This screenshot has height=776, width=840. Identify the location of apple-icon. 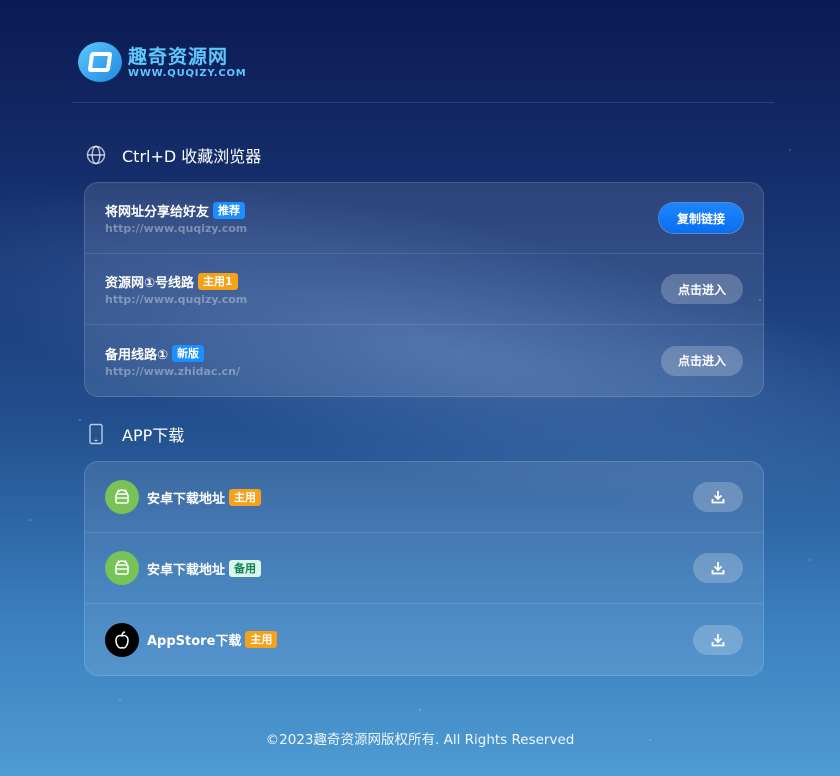
(122, 639).